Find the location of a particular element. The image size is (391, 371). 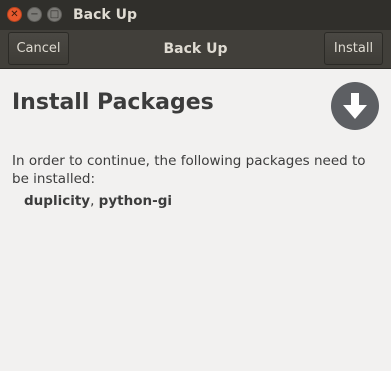

package-name: python-gi is located at coordinates (135, 201).